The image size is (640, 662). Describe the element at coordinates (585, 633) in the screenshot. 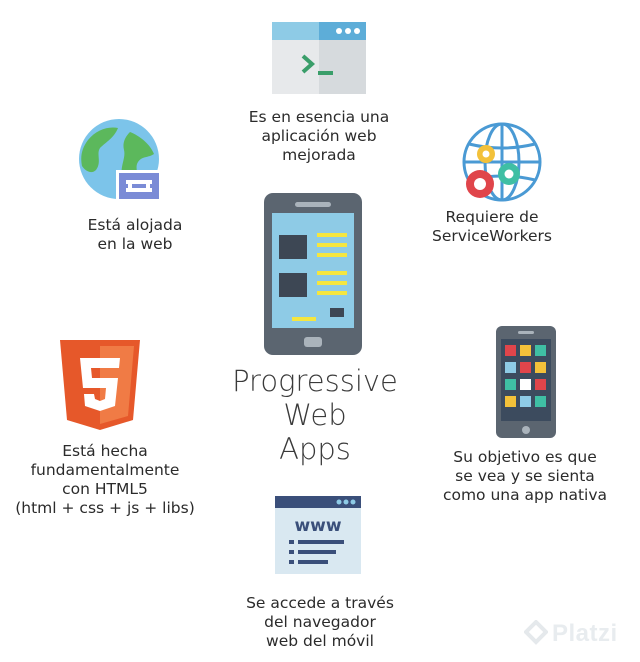

I see `platzi-watermark: Platzi` at that location.